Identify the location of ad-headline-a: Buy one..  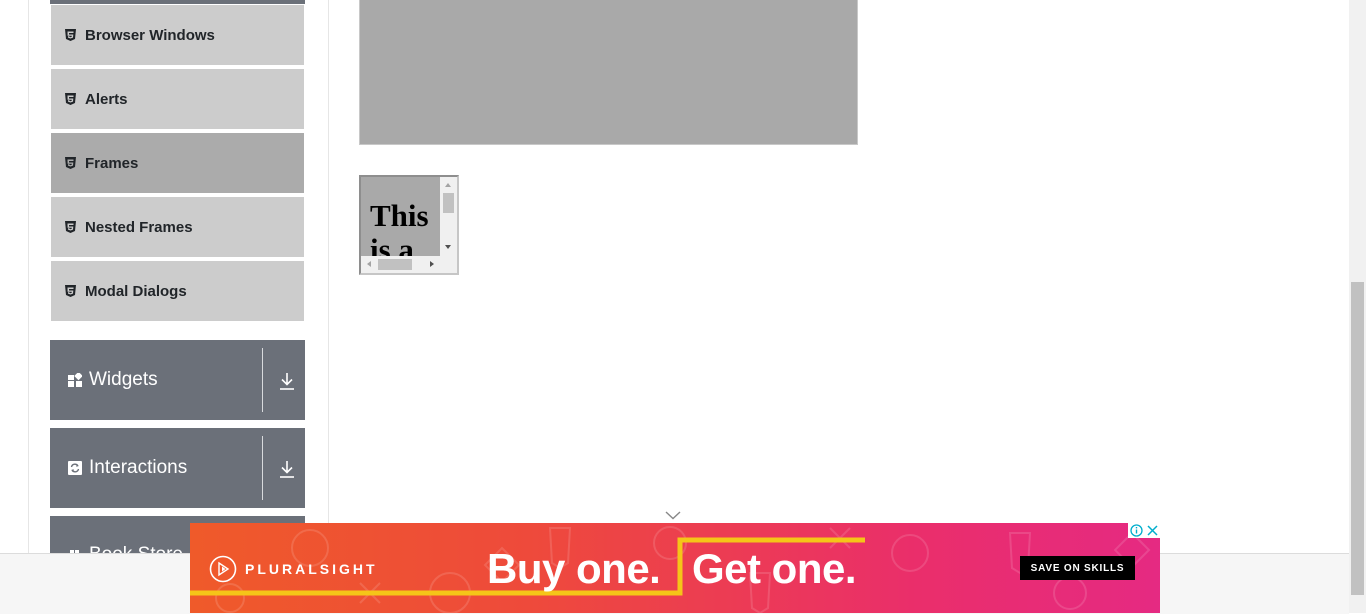
(574, 568).